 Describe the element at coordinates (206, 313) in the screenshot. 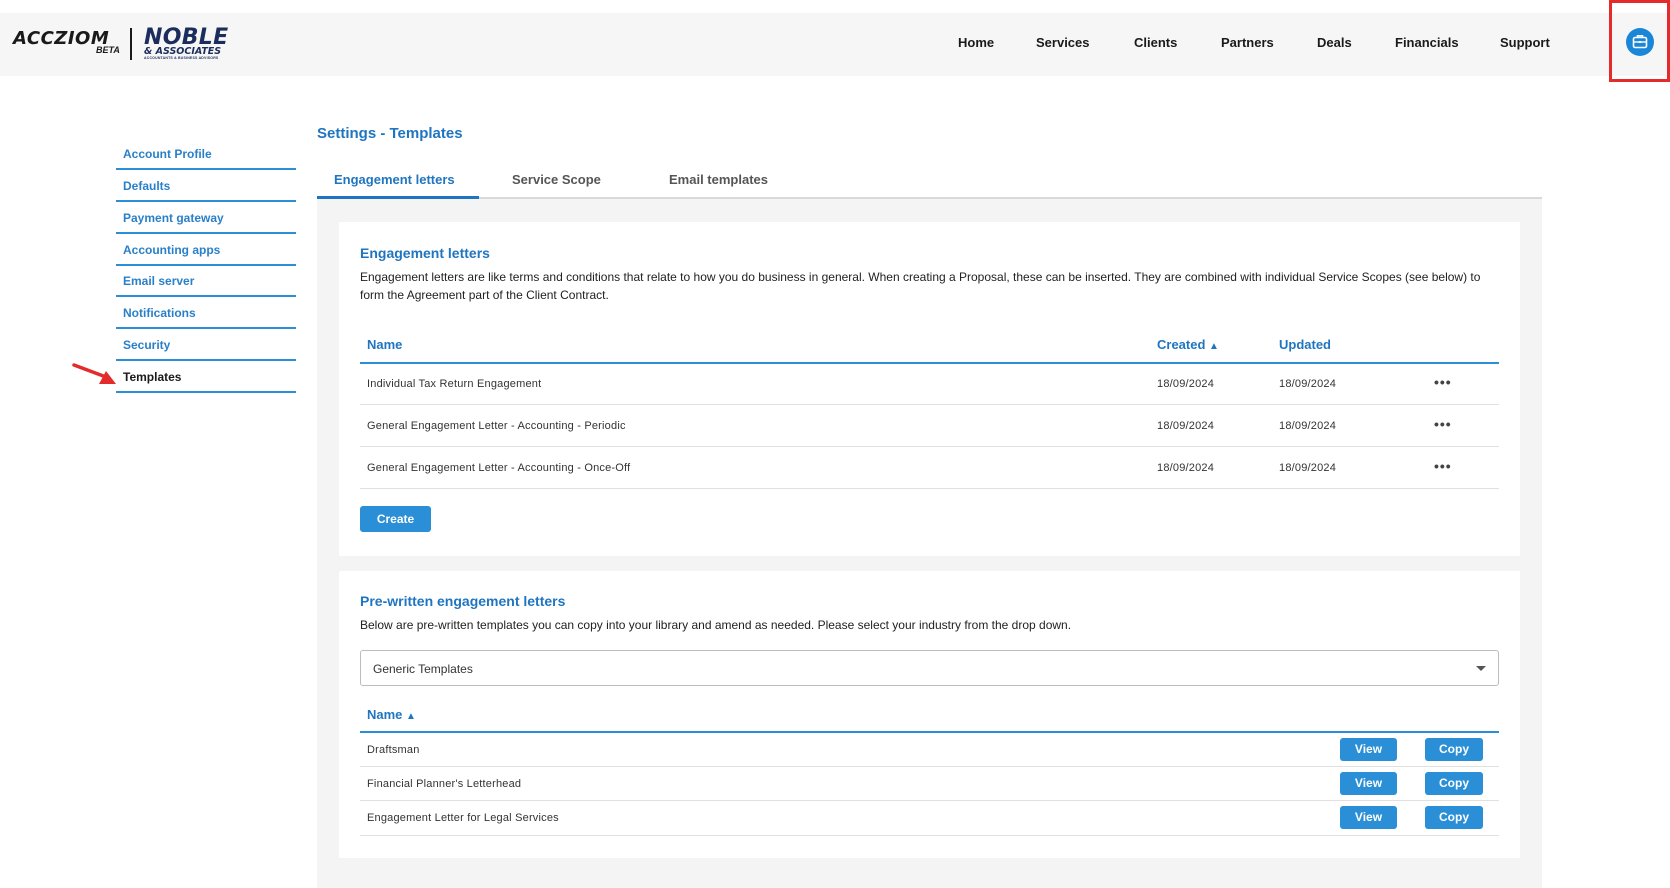

I see `sidebar-item-notifications: Notifications` at that location.